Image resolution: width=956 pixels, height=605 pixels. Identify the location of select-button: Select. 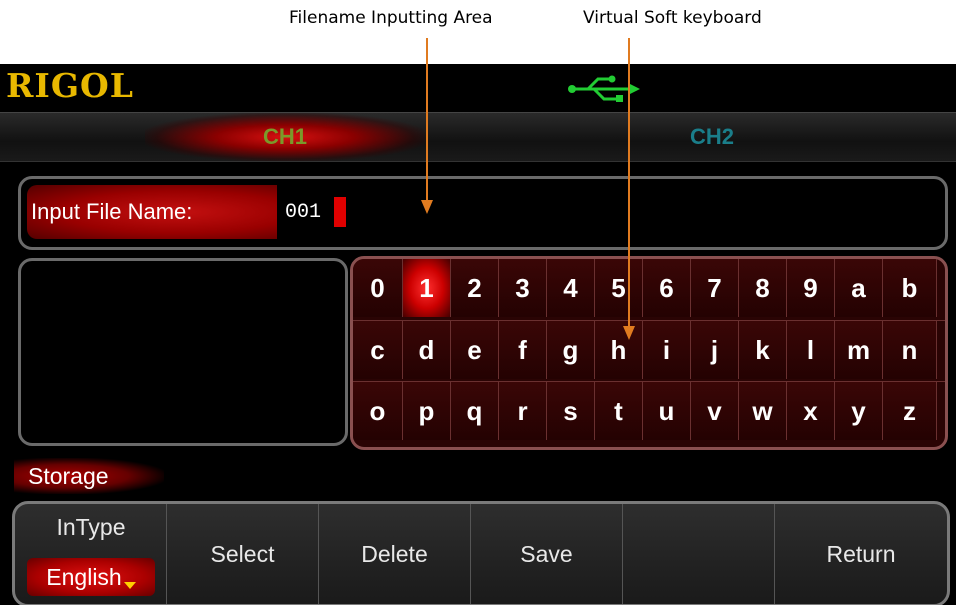
(243, 554).